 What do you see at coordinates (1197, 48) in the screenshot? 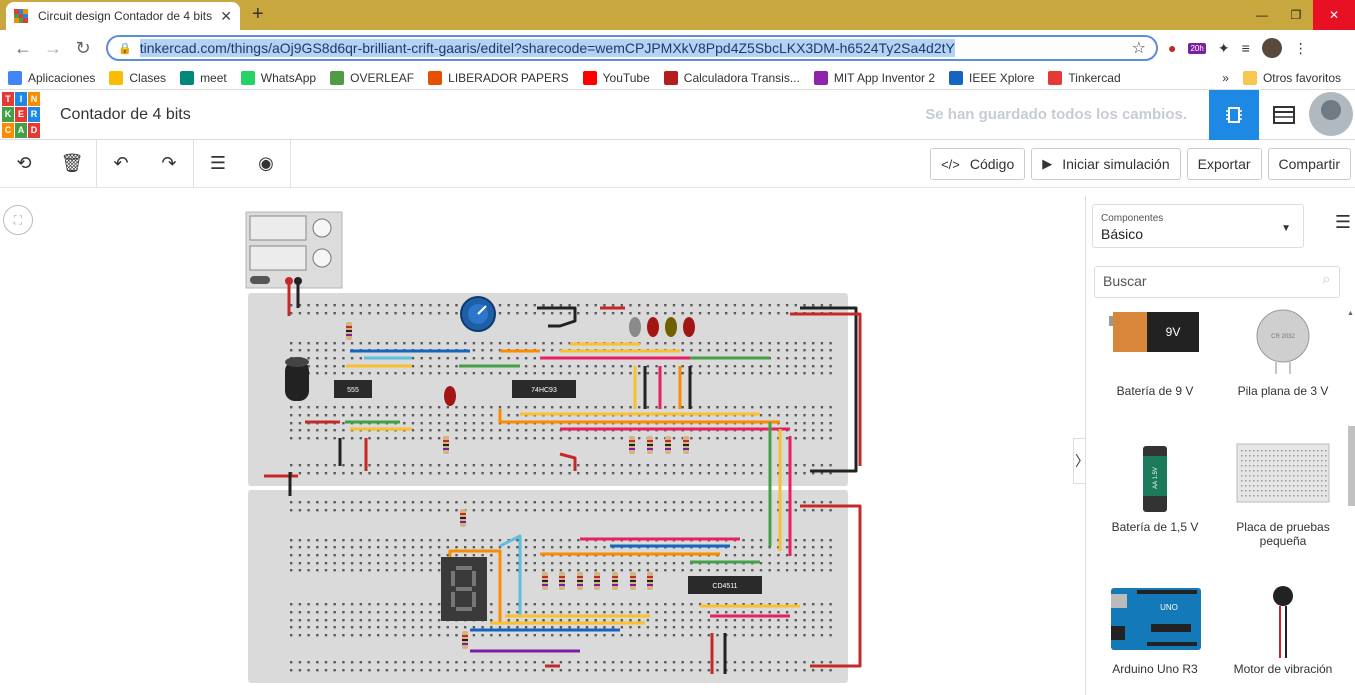
I see `extension-badge: 20h` at bounding box center [1197, 48].